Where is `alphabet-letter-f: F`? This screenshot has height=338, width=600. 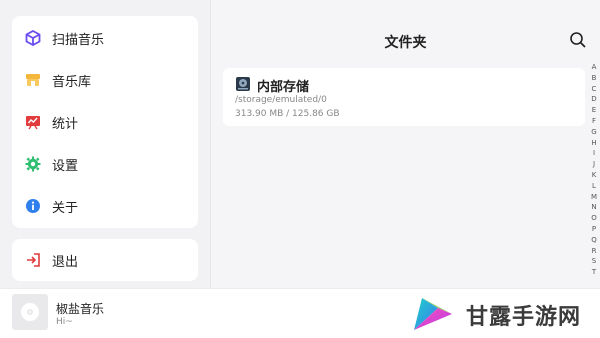
alphabet-letter-f: F is located at coordinates (594, 121).